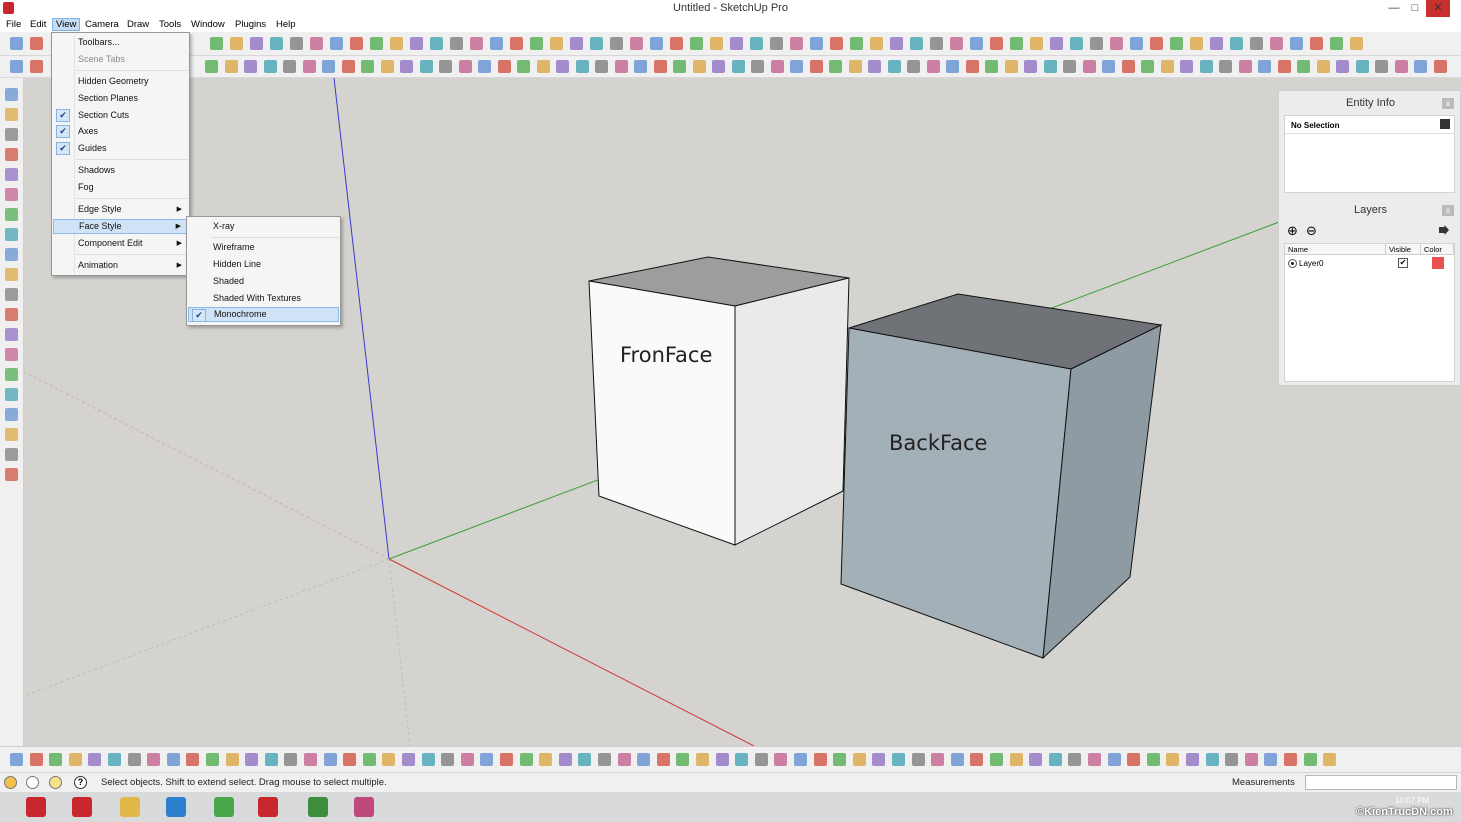  What do you see at coordinates (120, 115) in the screenshot?
I see `menu-item-section-cuts: ✔ Section Cuts` at bounding box center [120, 115].